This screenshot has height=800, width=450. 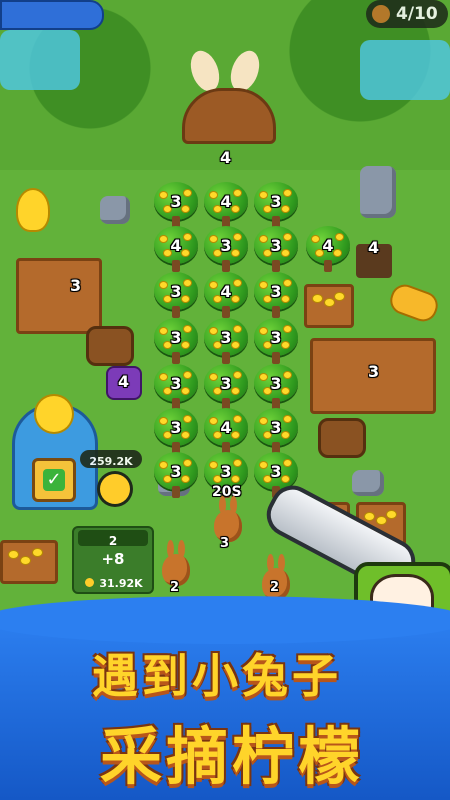 I want to click on upgrade-level-badge: 2, so click(x=113, y=539).